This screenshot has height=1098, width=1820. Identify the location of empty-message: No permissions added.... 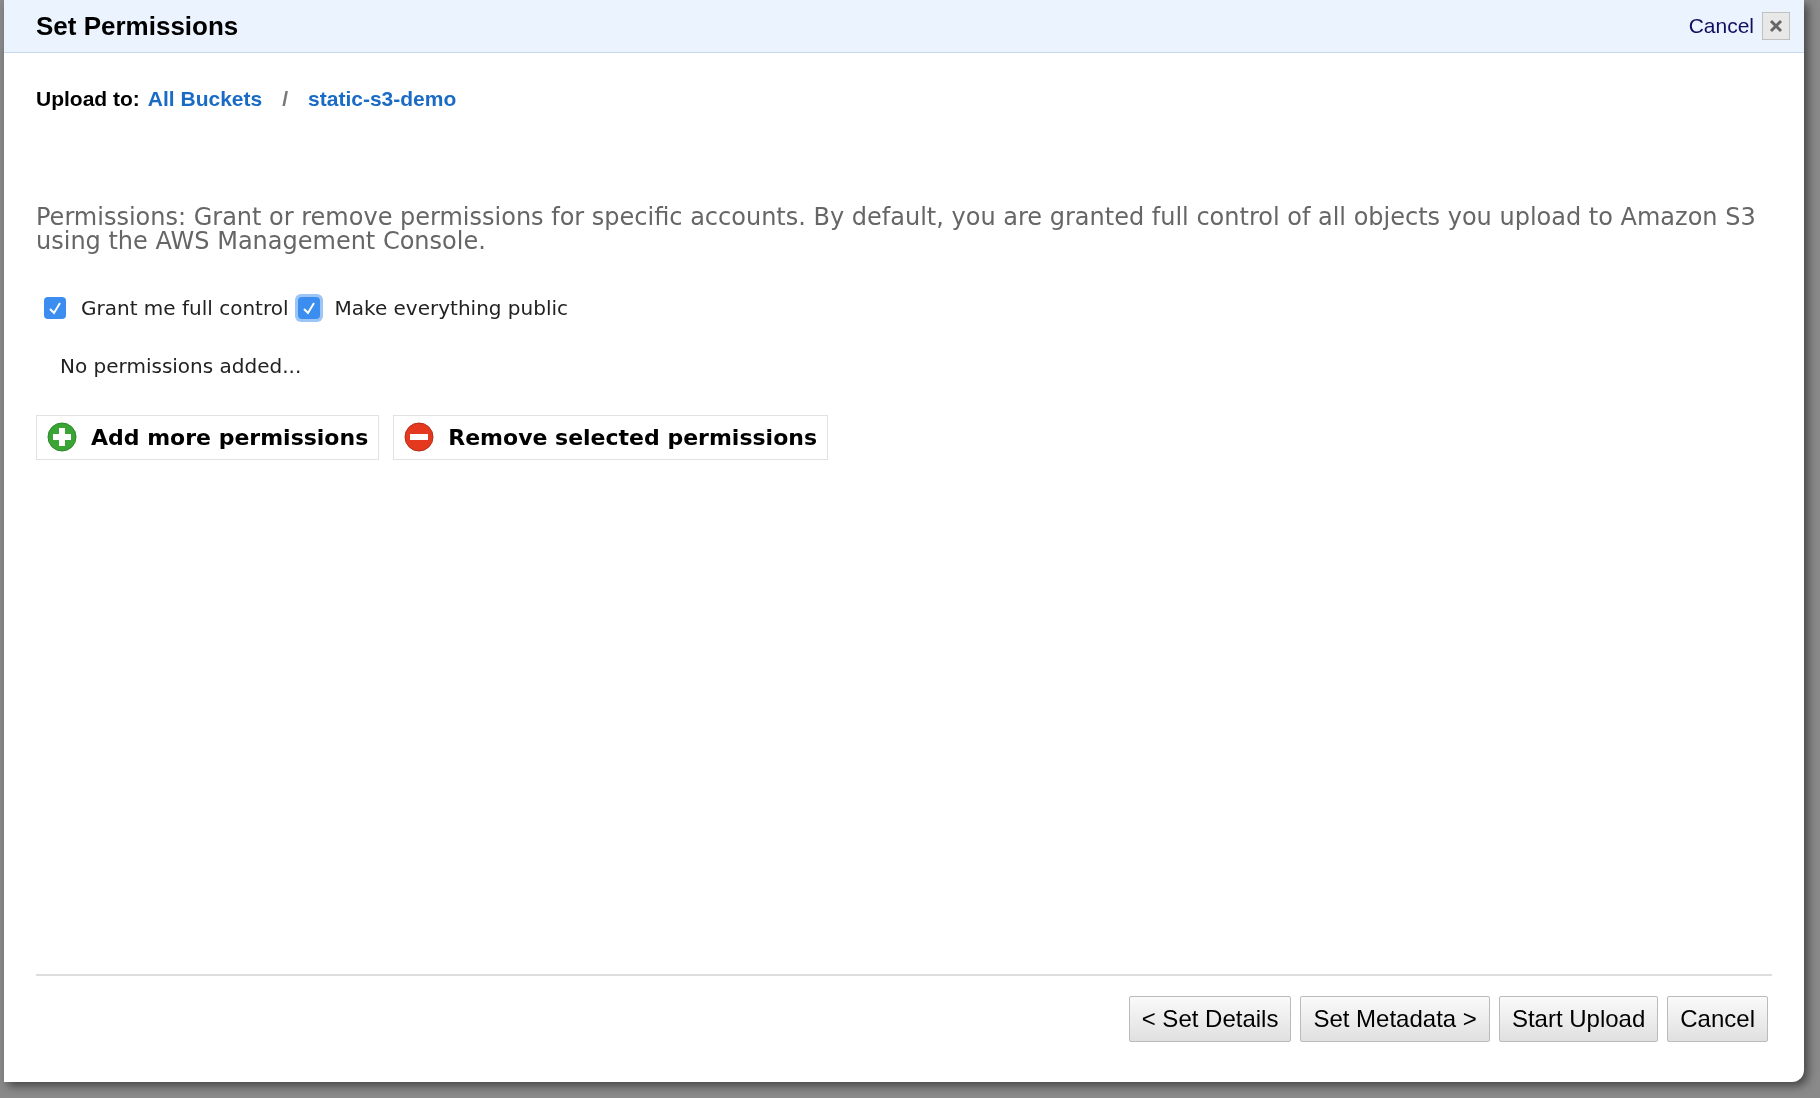
(181, 366).